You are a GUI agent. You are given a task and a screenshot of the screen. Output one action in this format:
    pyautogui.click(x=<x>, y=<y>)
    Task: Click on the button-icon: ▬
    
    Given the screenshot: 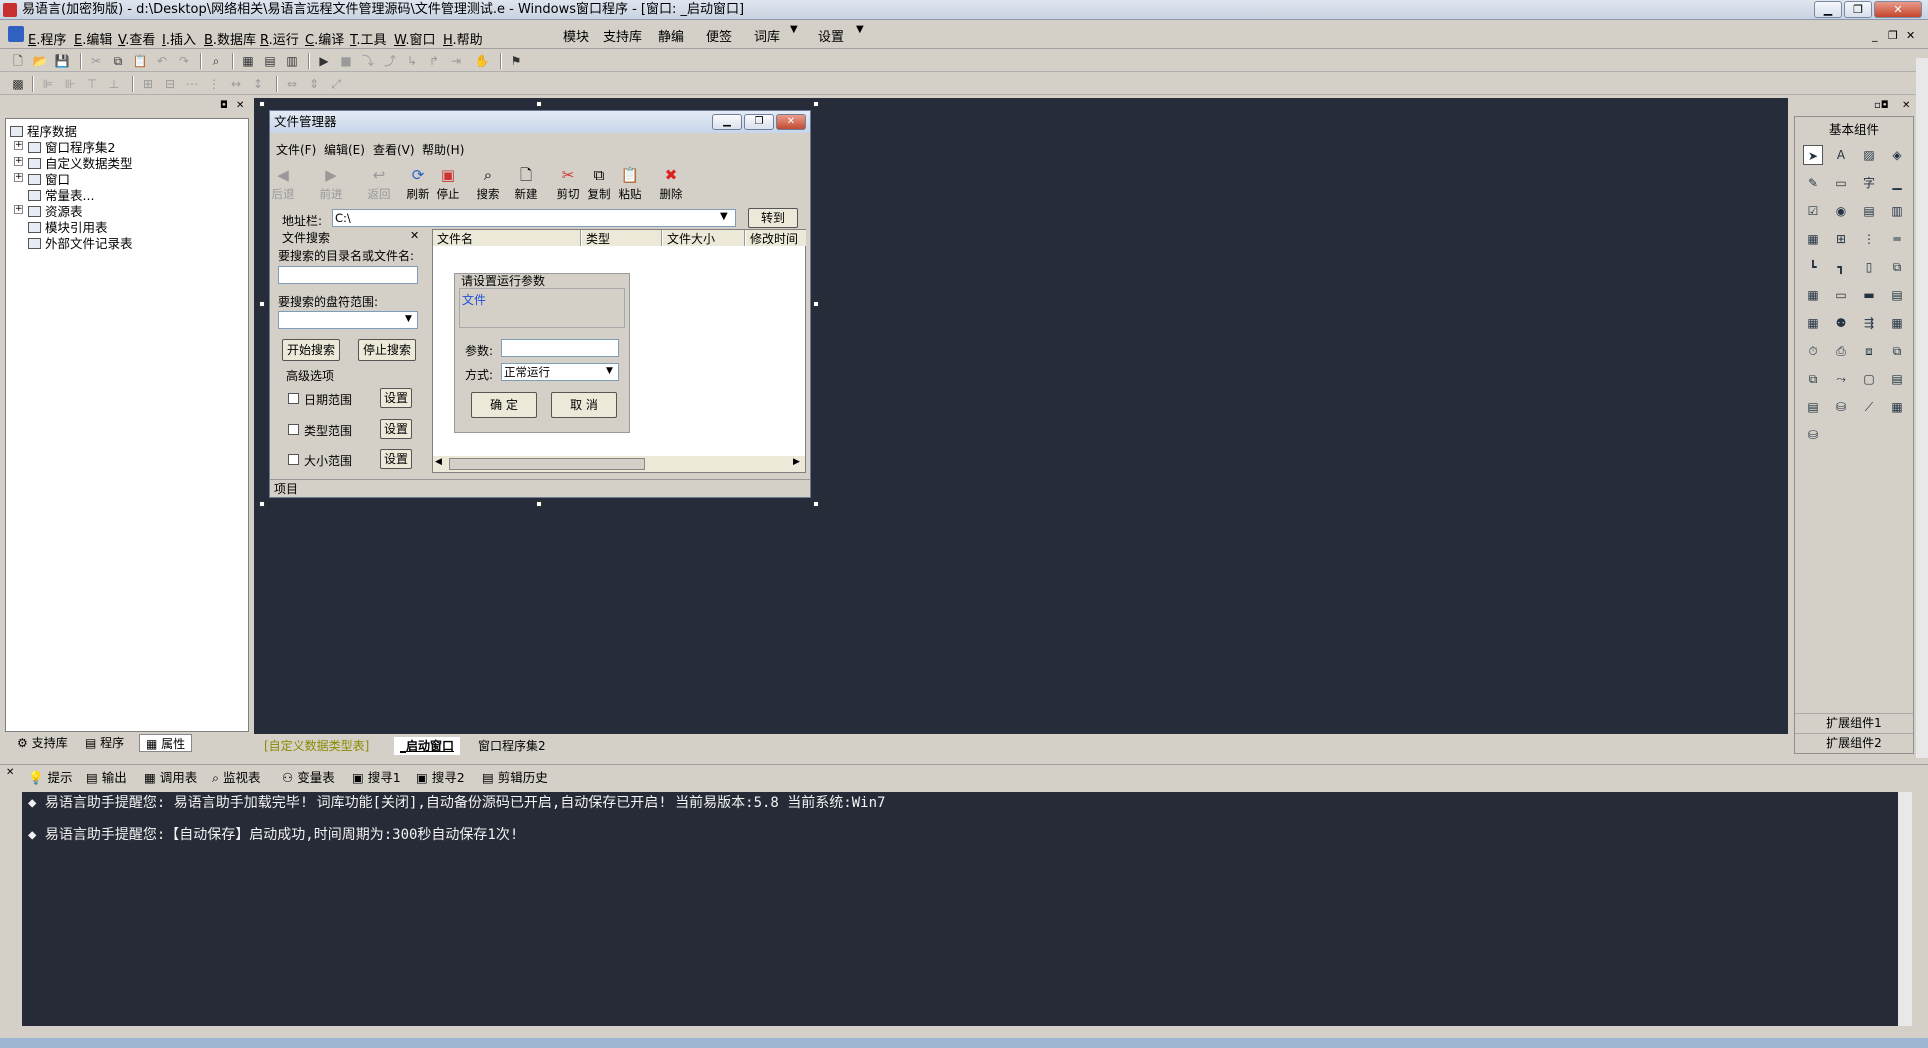 What is the action you would take?
    pyautogui.click(x=1869, y=295)
    